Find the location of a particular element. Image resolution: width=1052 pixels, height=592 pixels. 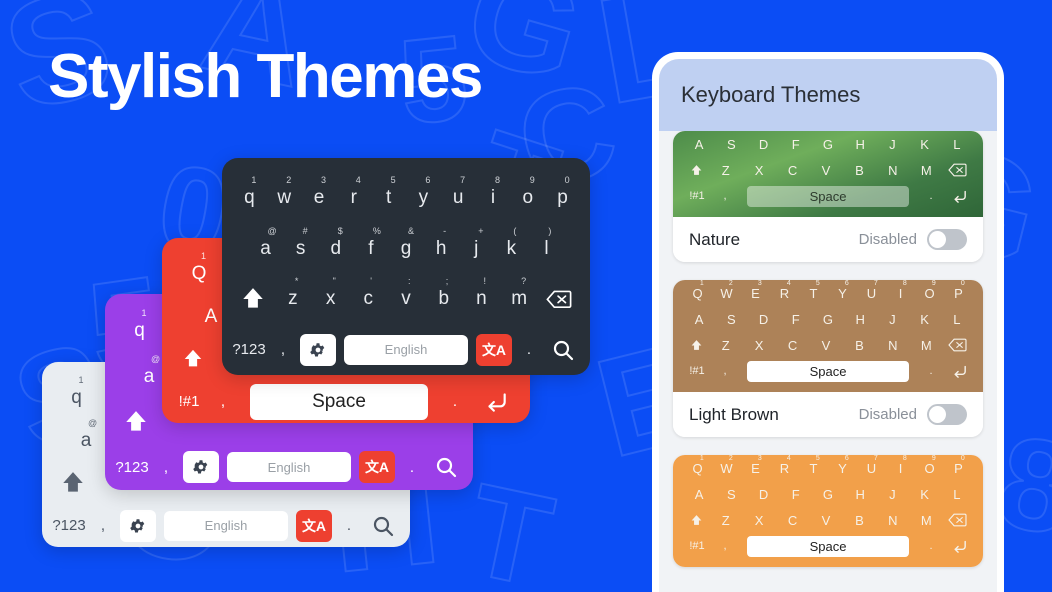

keyboard-key: f% is located at coordinates (370, 242).